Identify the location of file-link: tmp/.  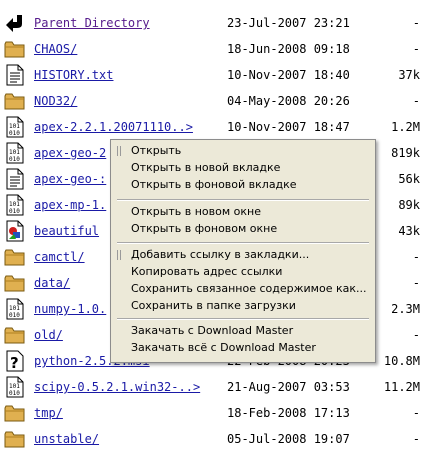
(48, 413).